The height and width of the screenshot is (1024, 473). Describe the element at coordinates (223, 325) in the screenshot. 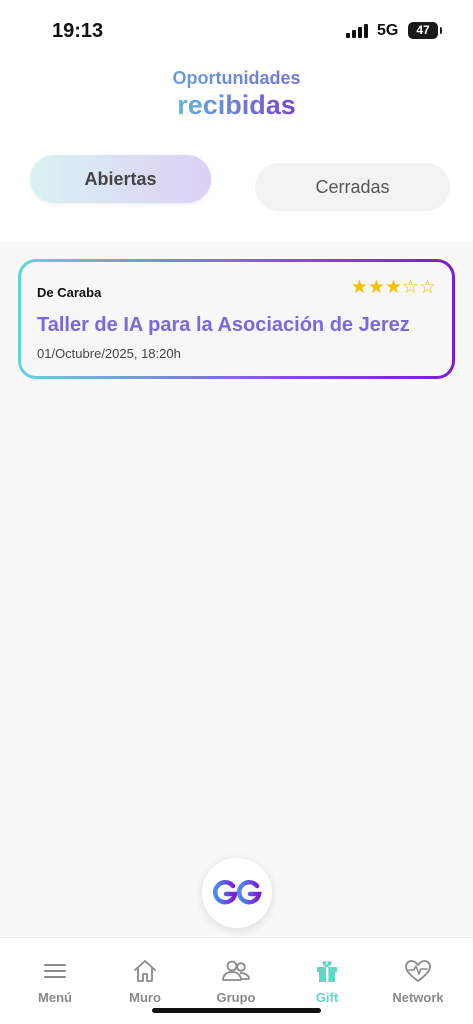

I see `opportunity-title: Taller de IA para la Asociación de Jerez` at that location.